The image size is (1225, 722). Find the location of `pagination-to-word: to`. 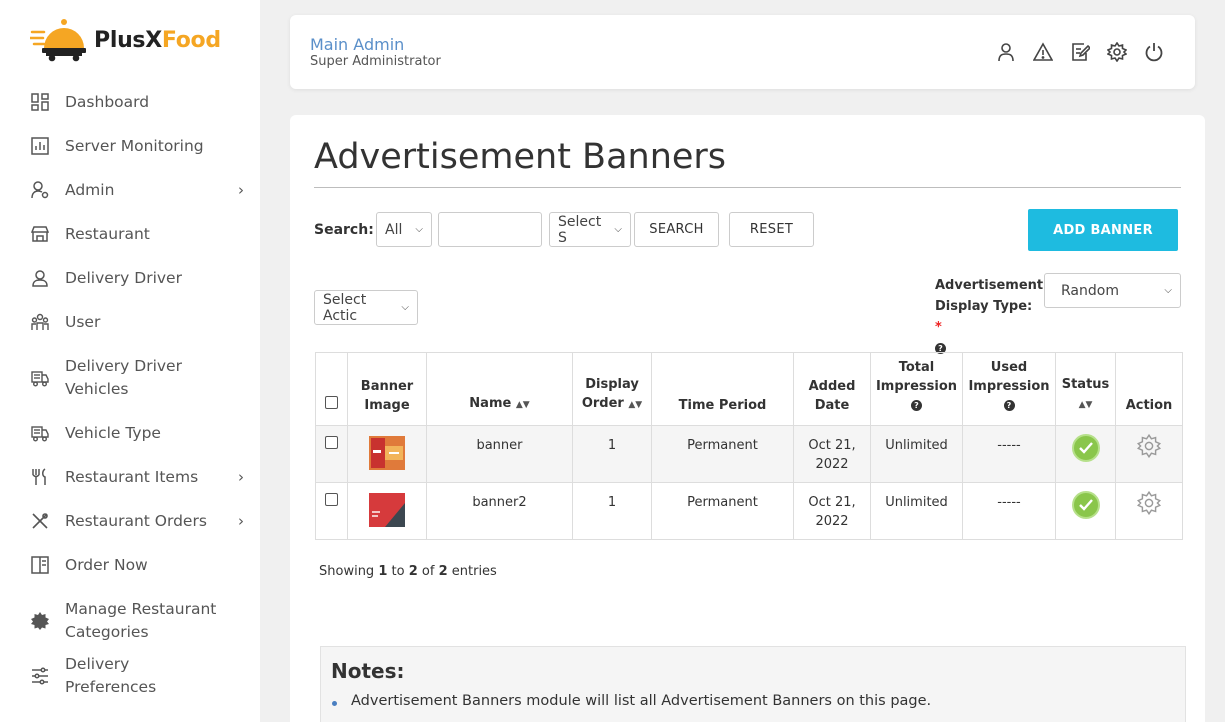

pagination-to-word: to is located at coordinates (398, 571).